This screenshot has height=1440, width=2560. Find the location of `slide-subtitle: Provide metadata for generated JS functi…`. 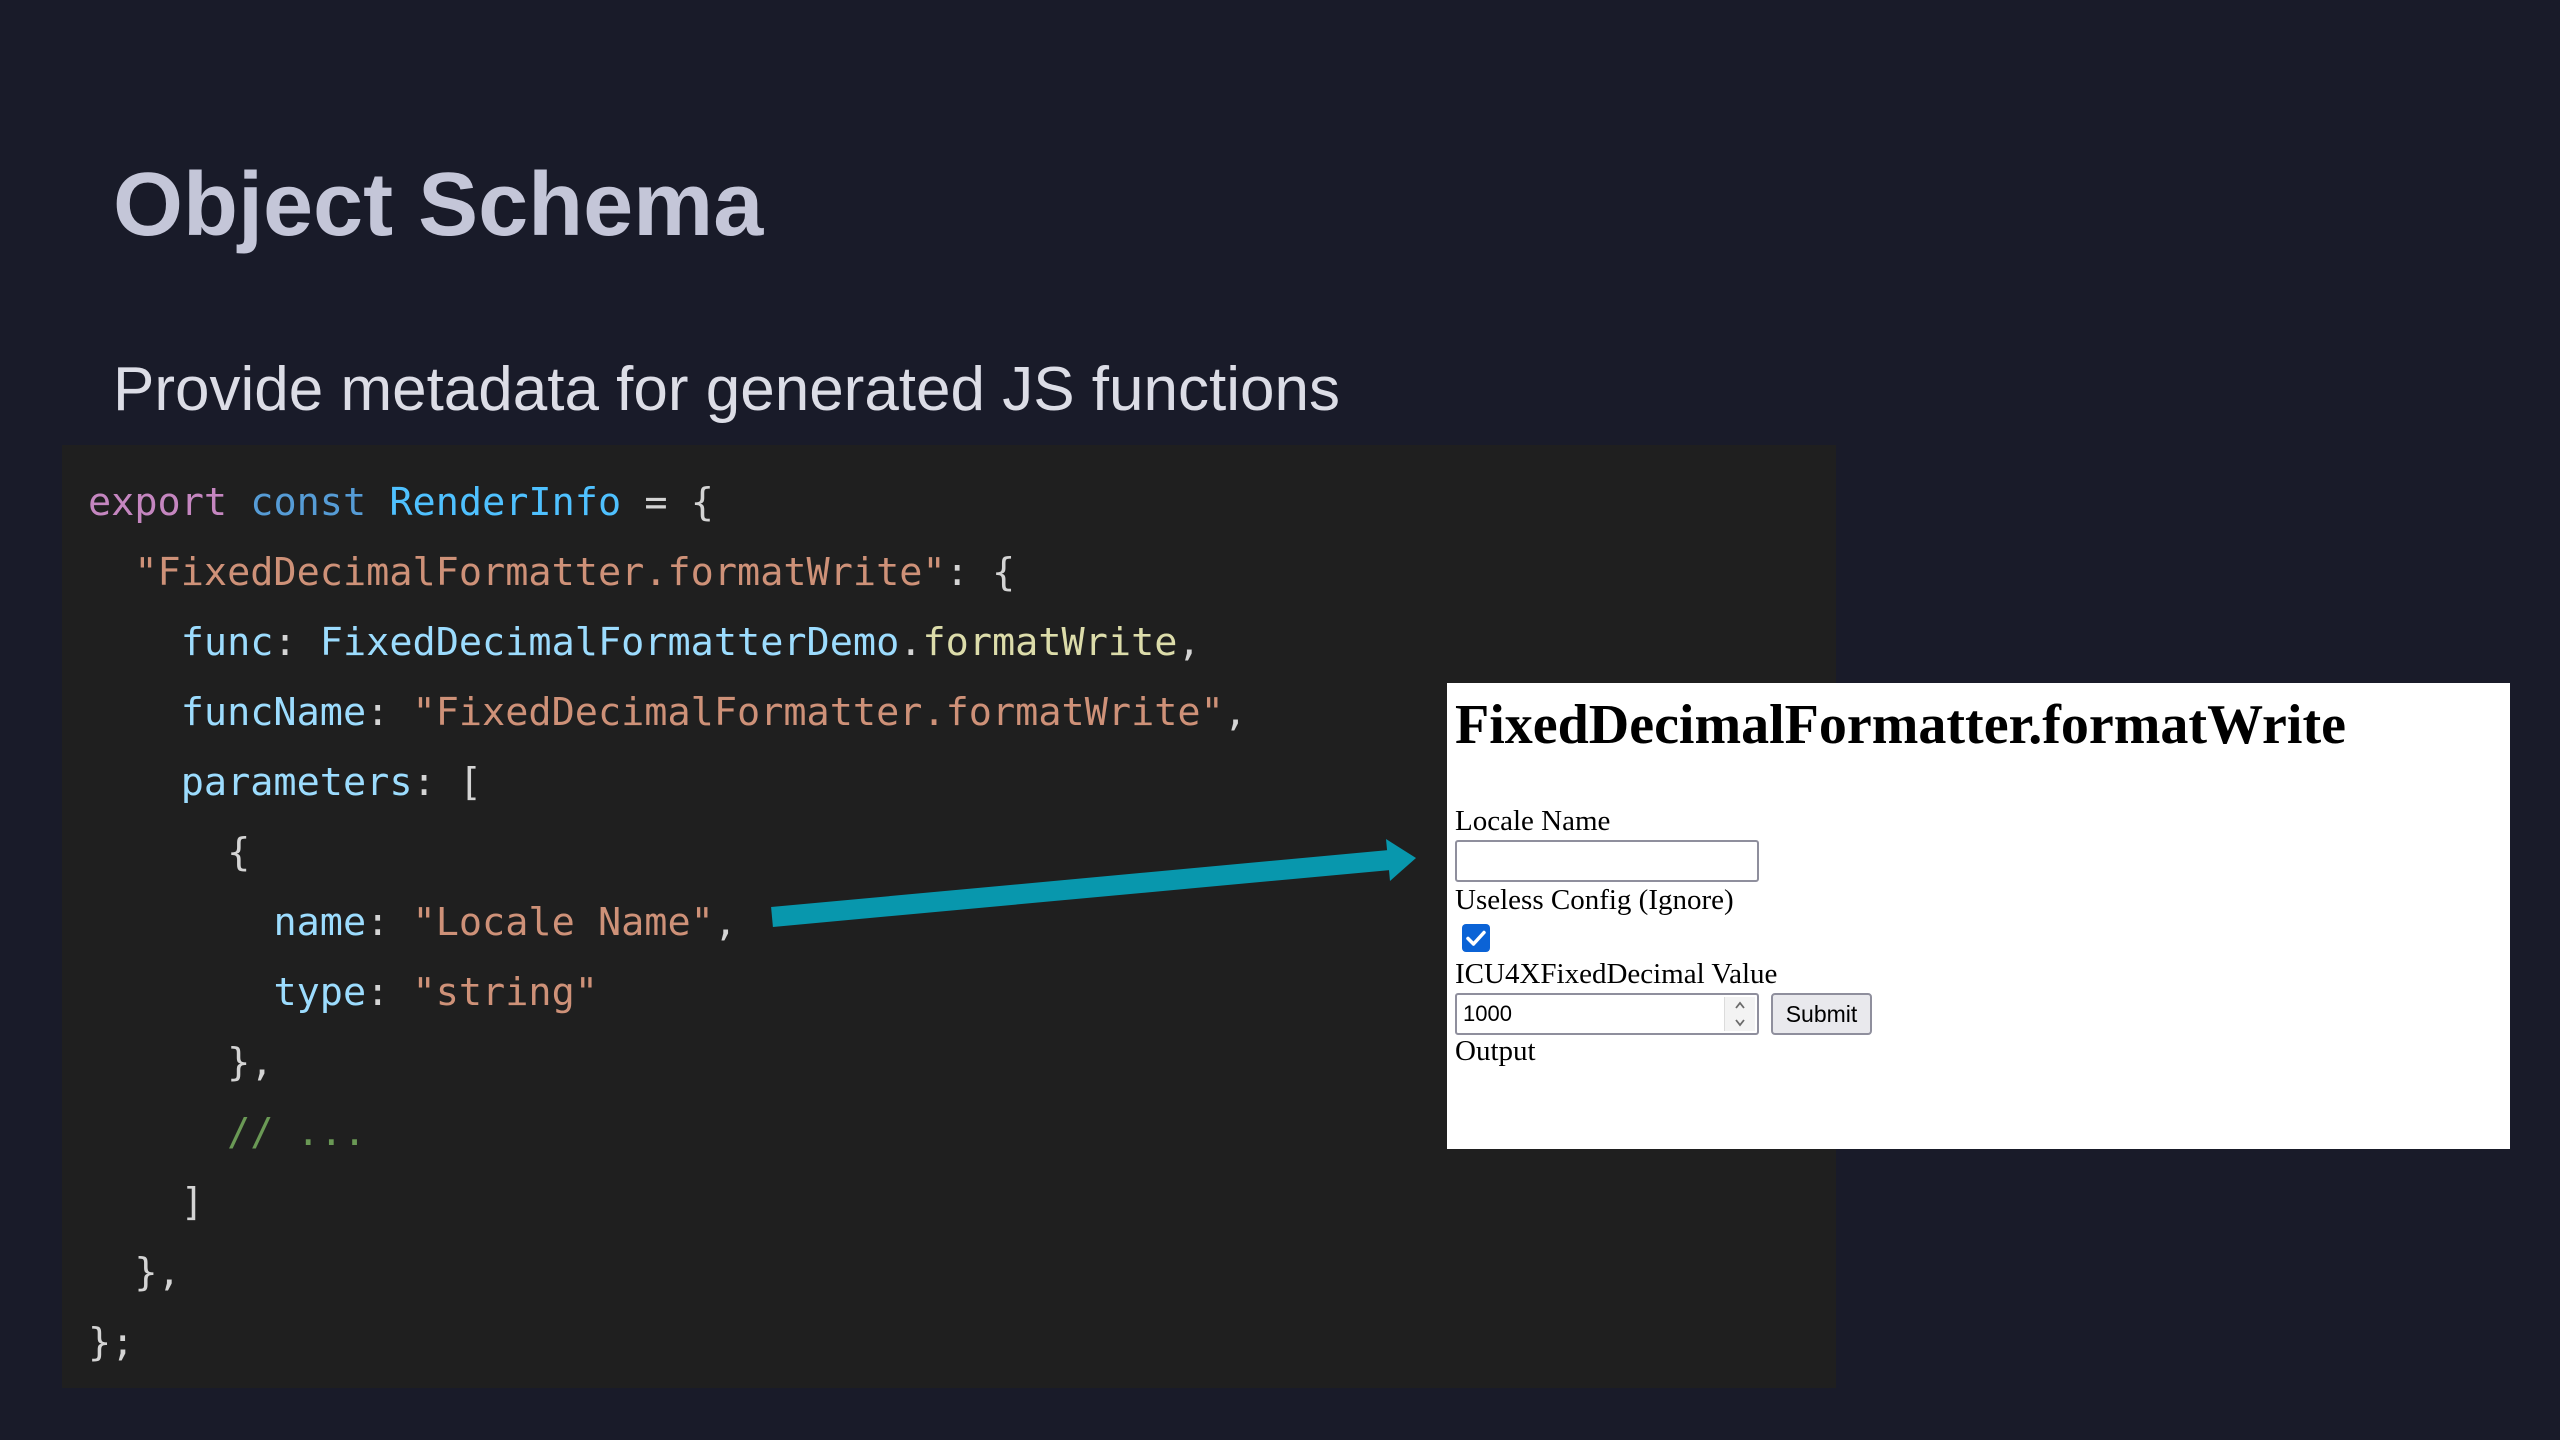

slide-subtitle: Provide metadata for generated JS functi… is located at coordinates (726, 389).